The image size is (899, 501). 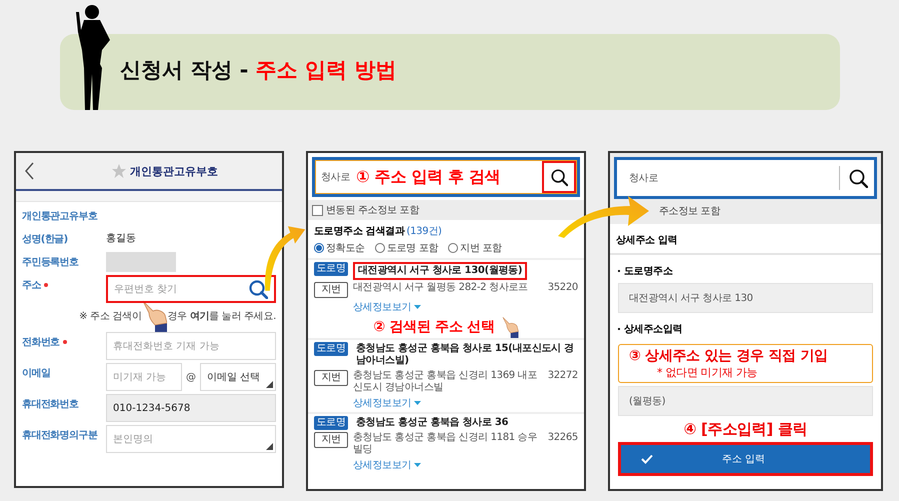 What do you see at coordinates (707, 372) in the screenshot?
I see `callout-note: * 없다면 미기재 가능` at bounding box center [707, 372].